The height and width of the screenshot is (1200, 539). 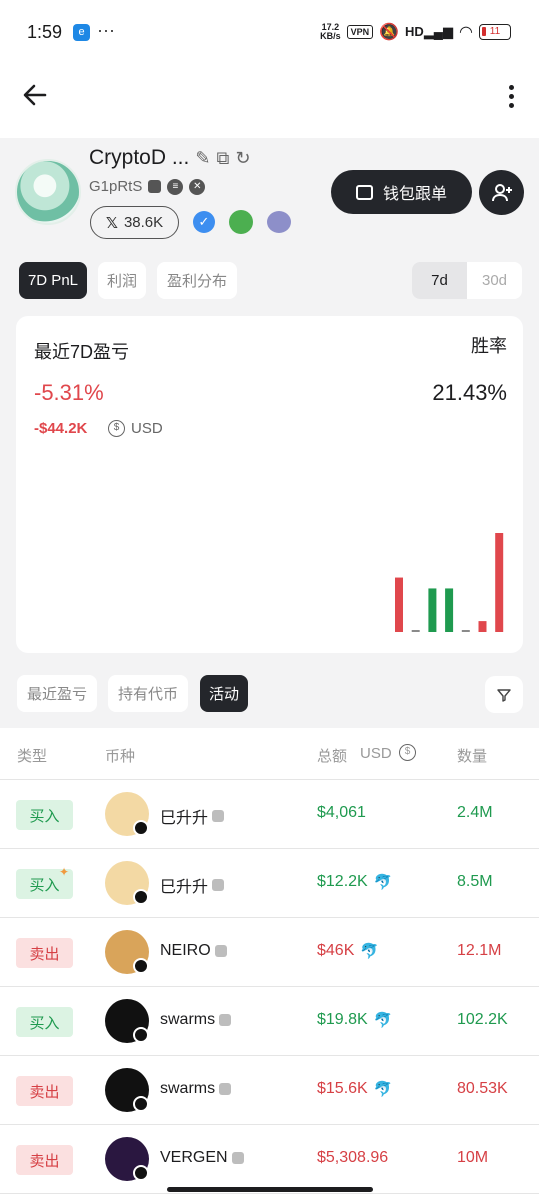 What do you see at coordinates (197, 280) in the screenshot?
I see `tab-profit-distribution: 盈利分布` at bounding box center [197, 280].